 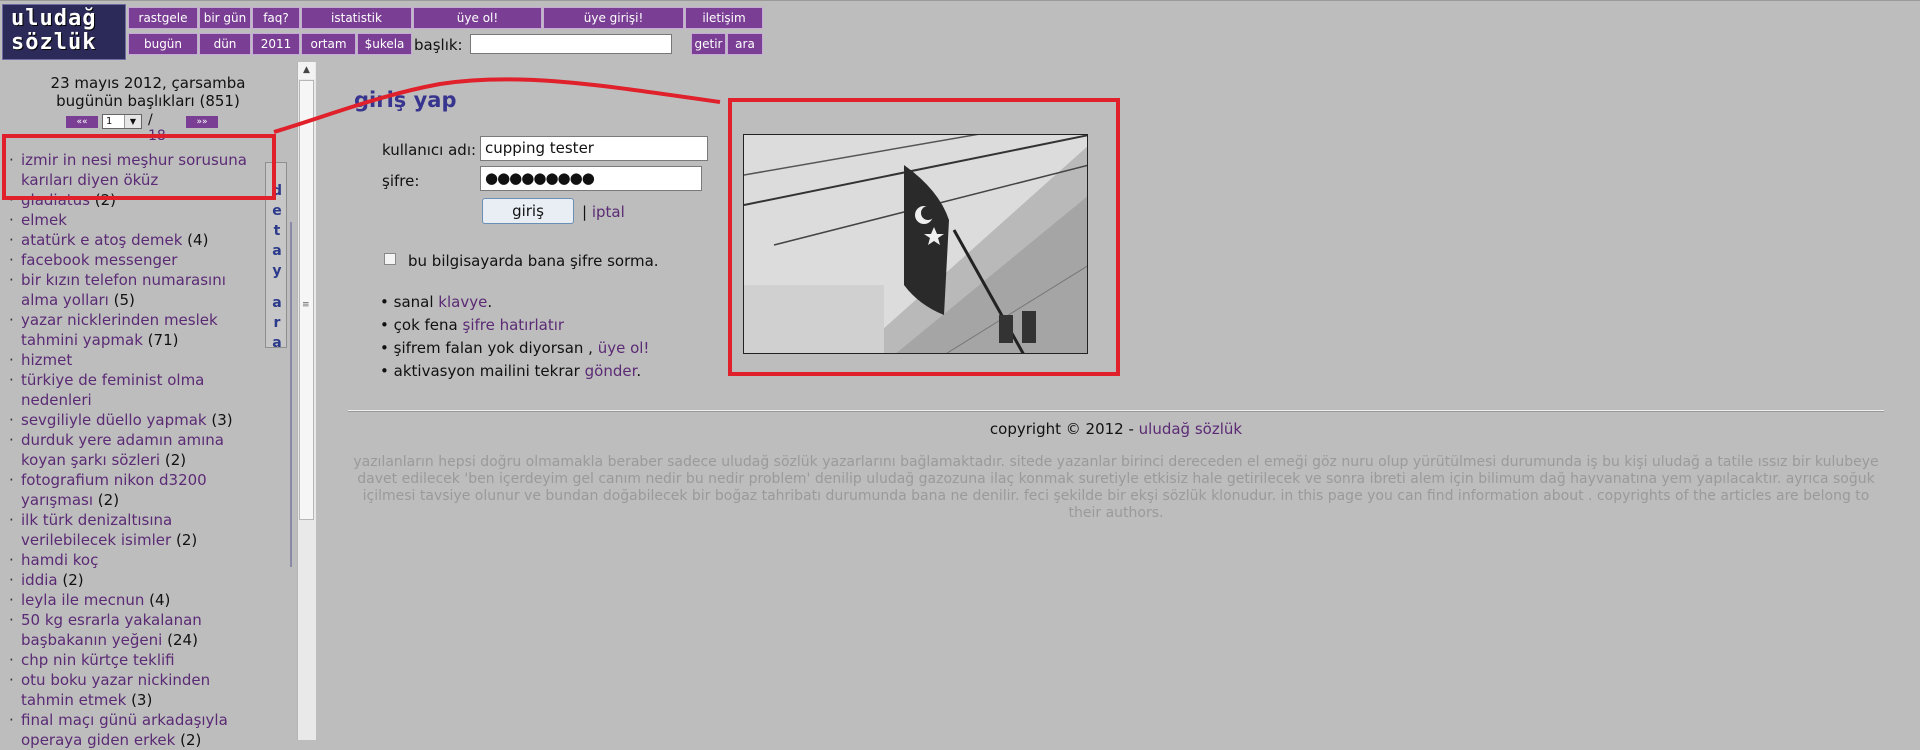 I want to click on ara-button: ara, so click(x=745, y=44).